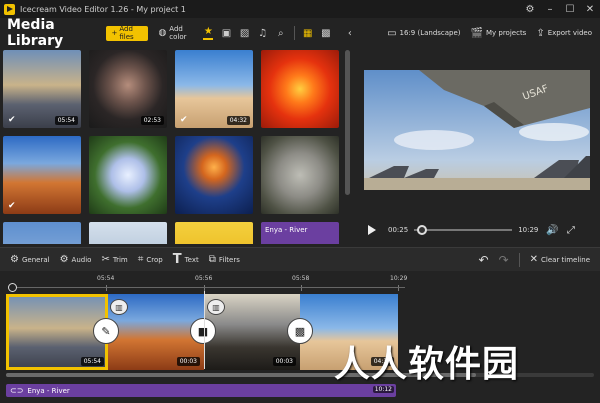 This screenshot has width=600, height=403. I want to click on trim-tool-button: ✂ Trim, so click(114, 259).